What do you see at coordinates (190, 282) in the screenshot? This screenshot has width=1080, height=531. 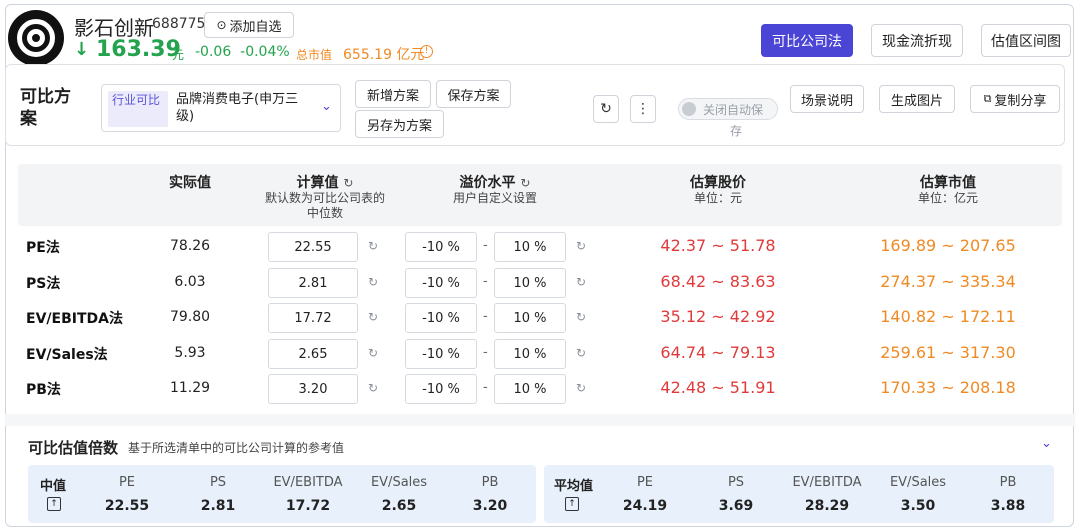 I see `row-actual-value: 6.03` at bounding box center [190, 282].